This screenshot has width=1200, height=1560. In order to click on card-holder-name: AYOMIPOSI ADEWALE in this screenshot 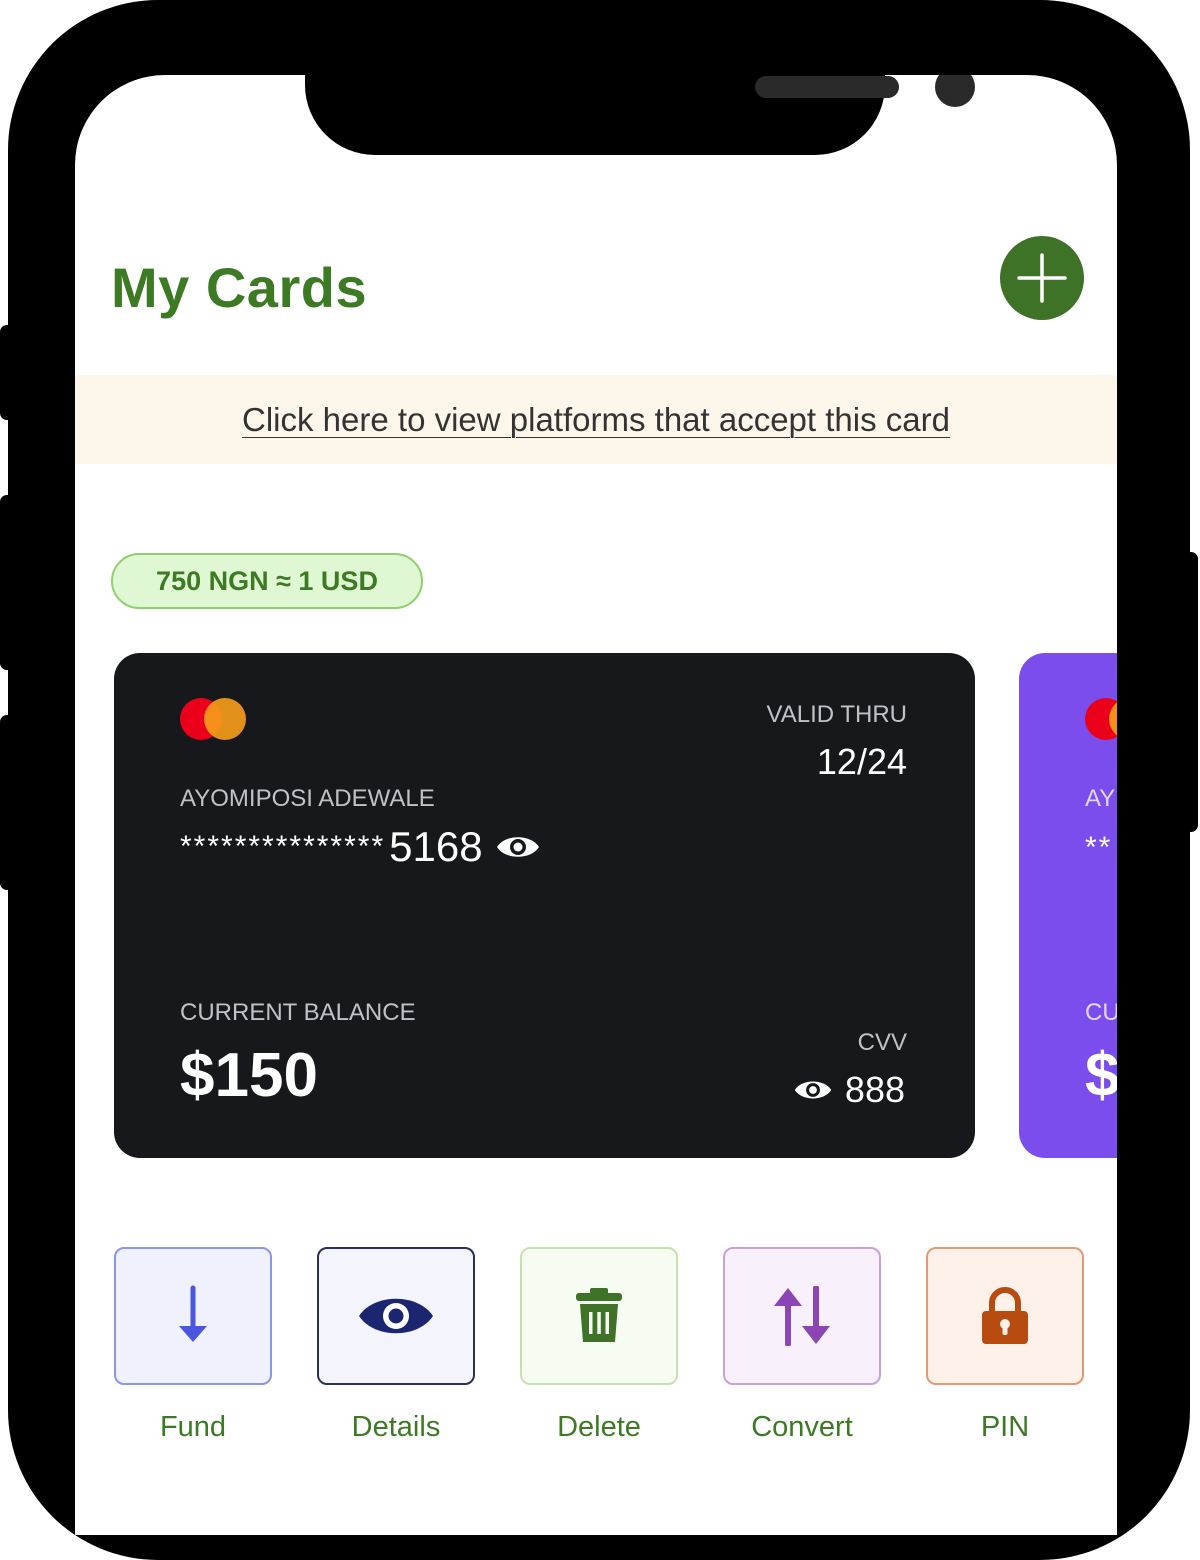, I will do `click(307, 798)`.